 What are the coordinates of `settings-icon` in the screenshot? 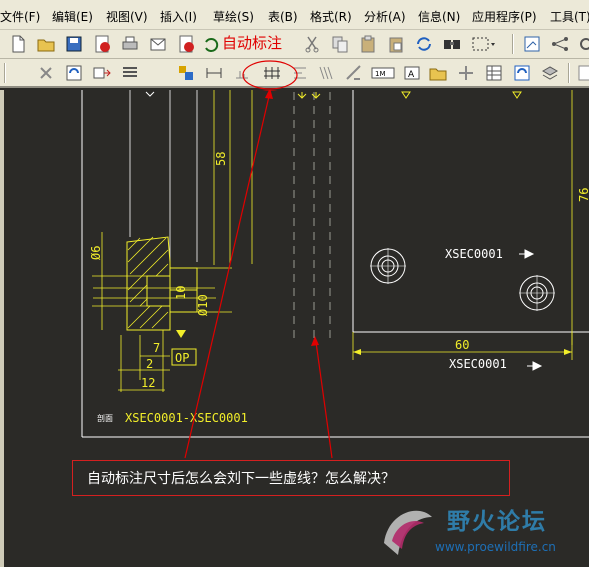 It's located at (582, 44).